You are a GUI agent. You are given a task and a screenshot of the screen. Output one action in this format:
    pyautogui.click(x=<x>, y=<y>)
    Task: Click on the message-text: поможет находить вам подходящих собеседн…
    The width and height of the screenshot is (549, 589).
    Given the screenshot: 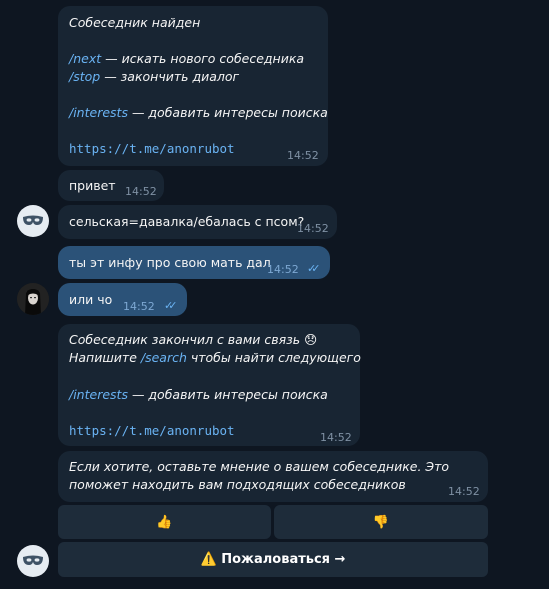 What is the action you would take?
    pyautogui.click(x=237, y=484)
    